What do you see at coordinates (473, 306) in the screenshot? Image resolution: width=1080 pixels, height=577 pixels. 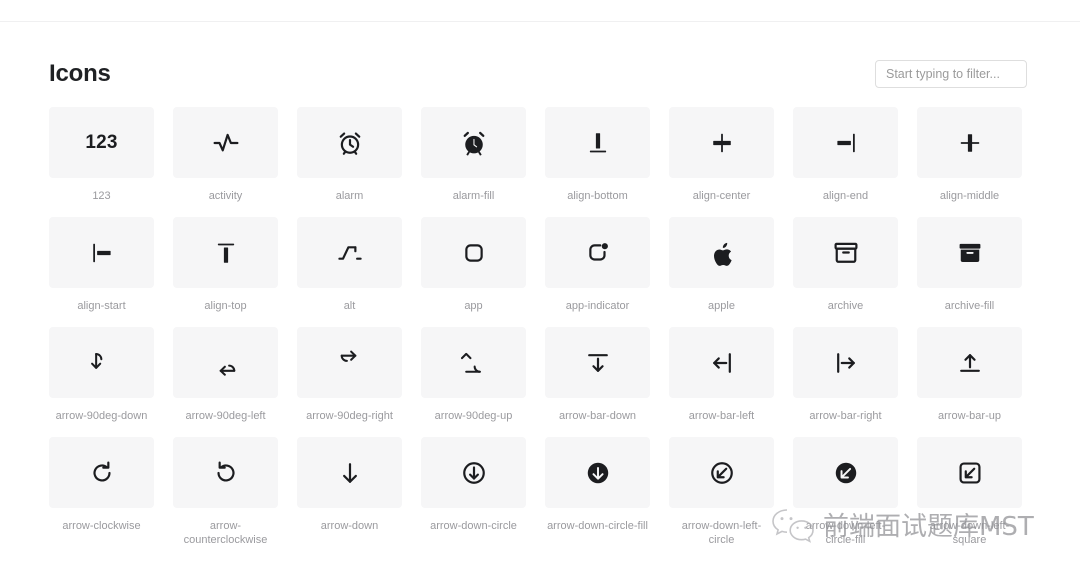 I see `icon-label: app` at bounding box center [473, 306].